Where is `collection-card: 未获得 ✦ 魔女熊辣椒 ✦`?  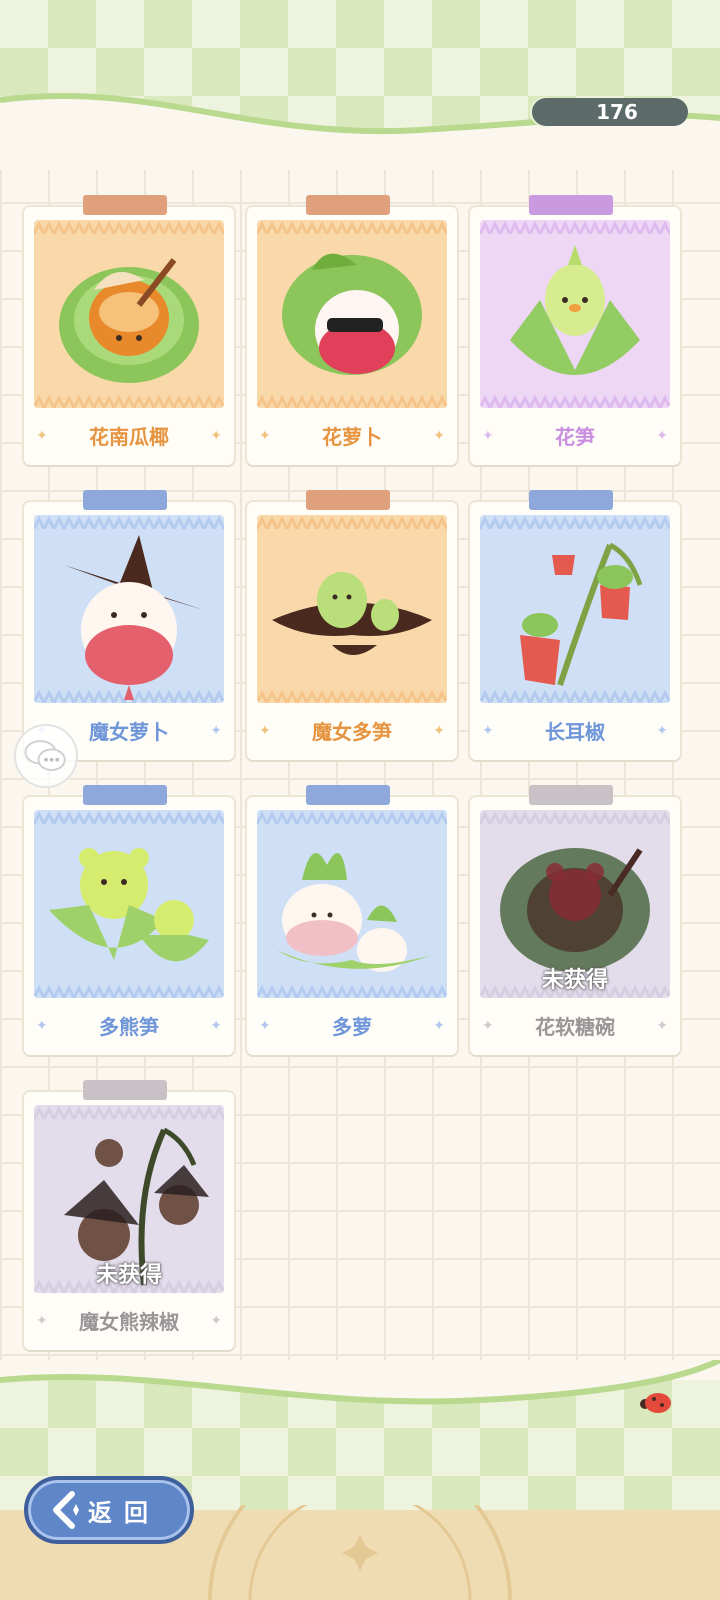
collection-card: 未获得 ✦ 魔女熊辣椒 ✦ is located at coordinates (129, 1215).